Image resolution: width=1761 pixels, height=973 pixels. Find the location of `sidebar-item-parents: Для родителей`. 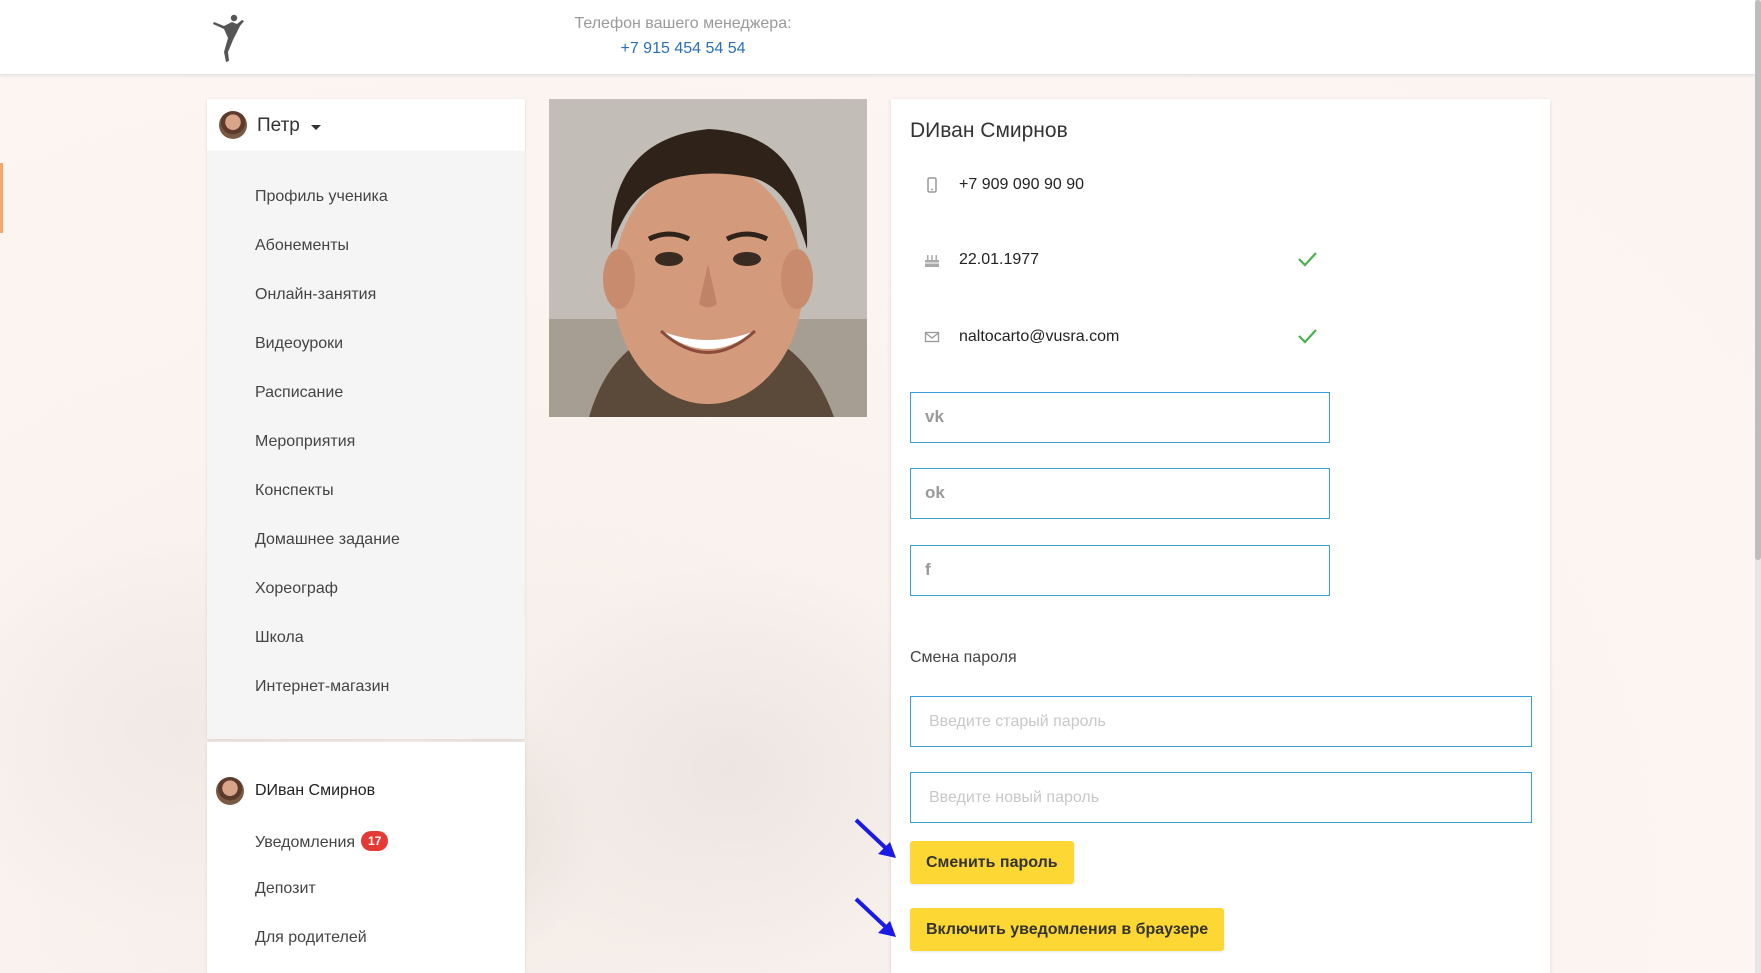

sidebar-item-parents: Для родителей is located at coordinates (311, 938).